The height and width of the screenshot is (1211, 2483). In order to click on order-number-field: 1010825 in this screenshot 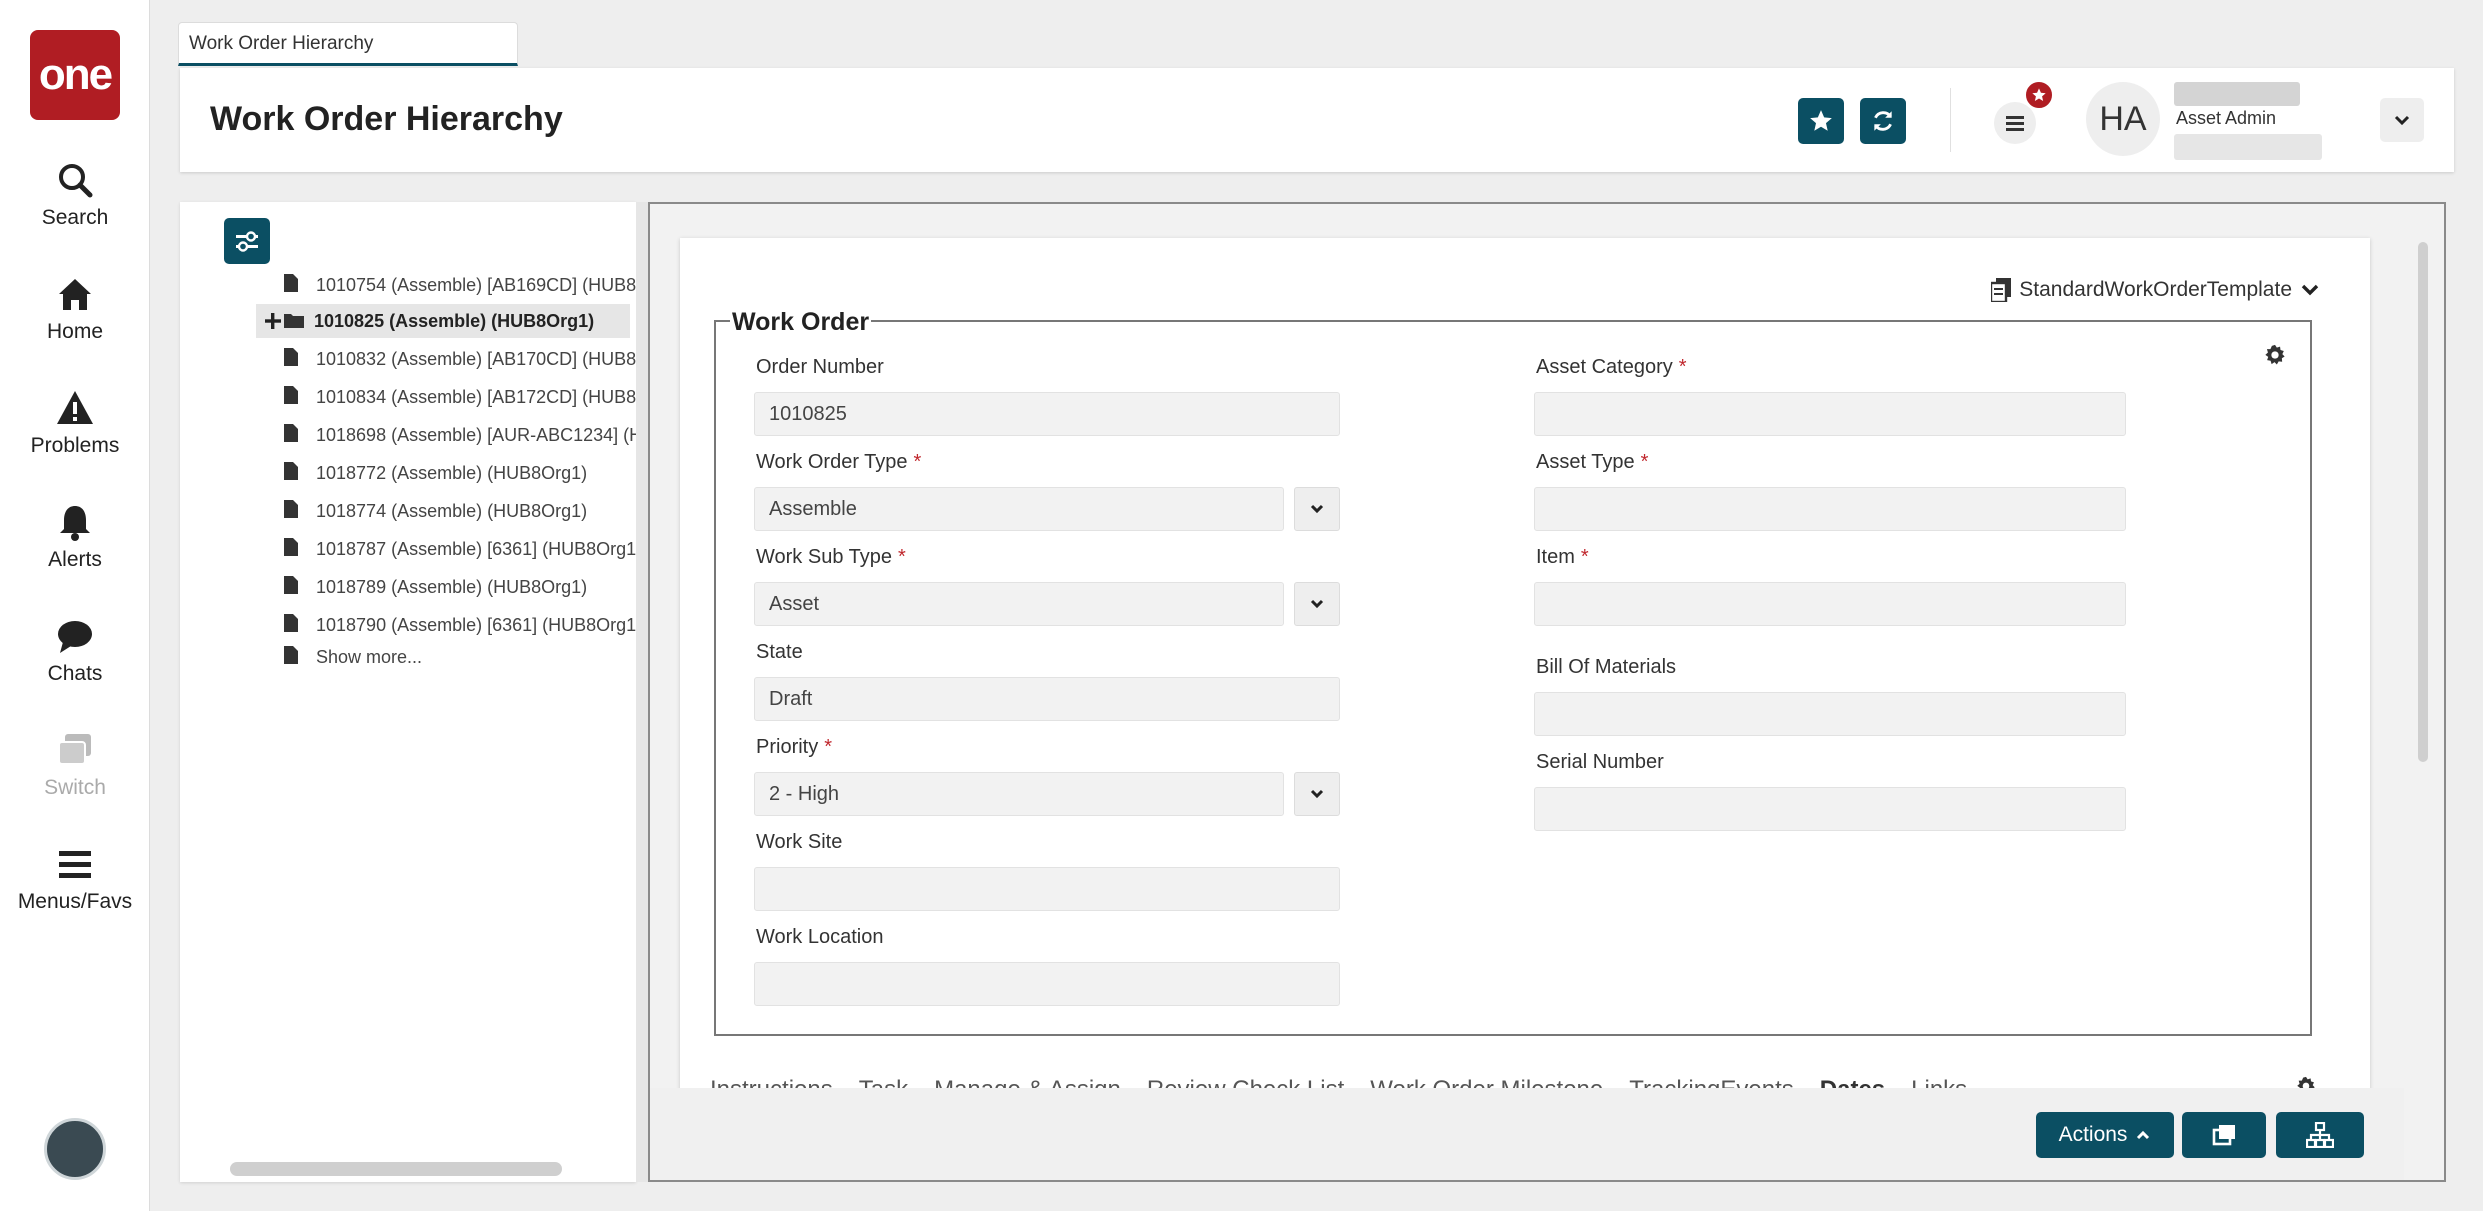, I will do `click(1047, 414)`.